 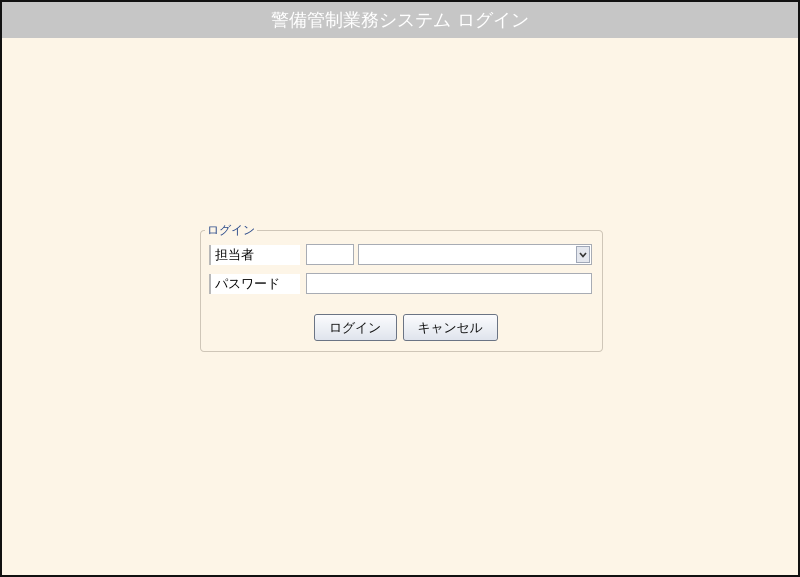 I want to click on field-label: 担当者, so click(x=254, y=254).